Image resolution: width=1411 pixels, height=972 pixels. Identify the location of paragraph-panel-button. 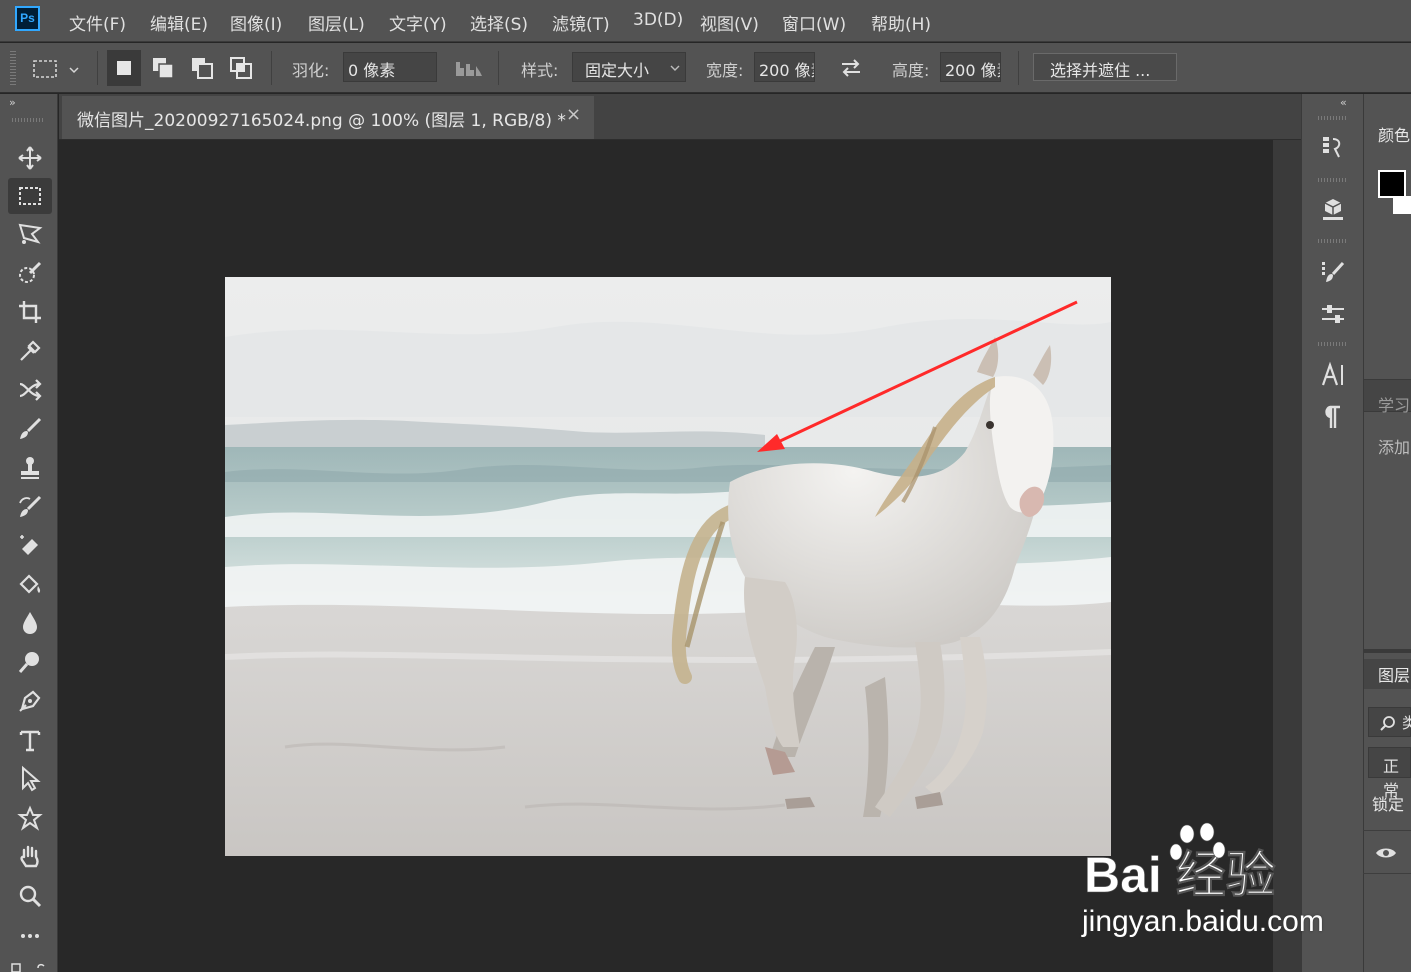
(1333, 417).